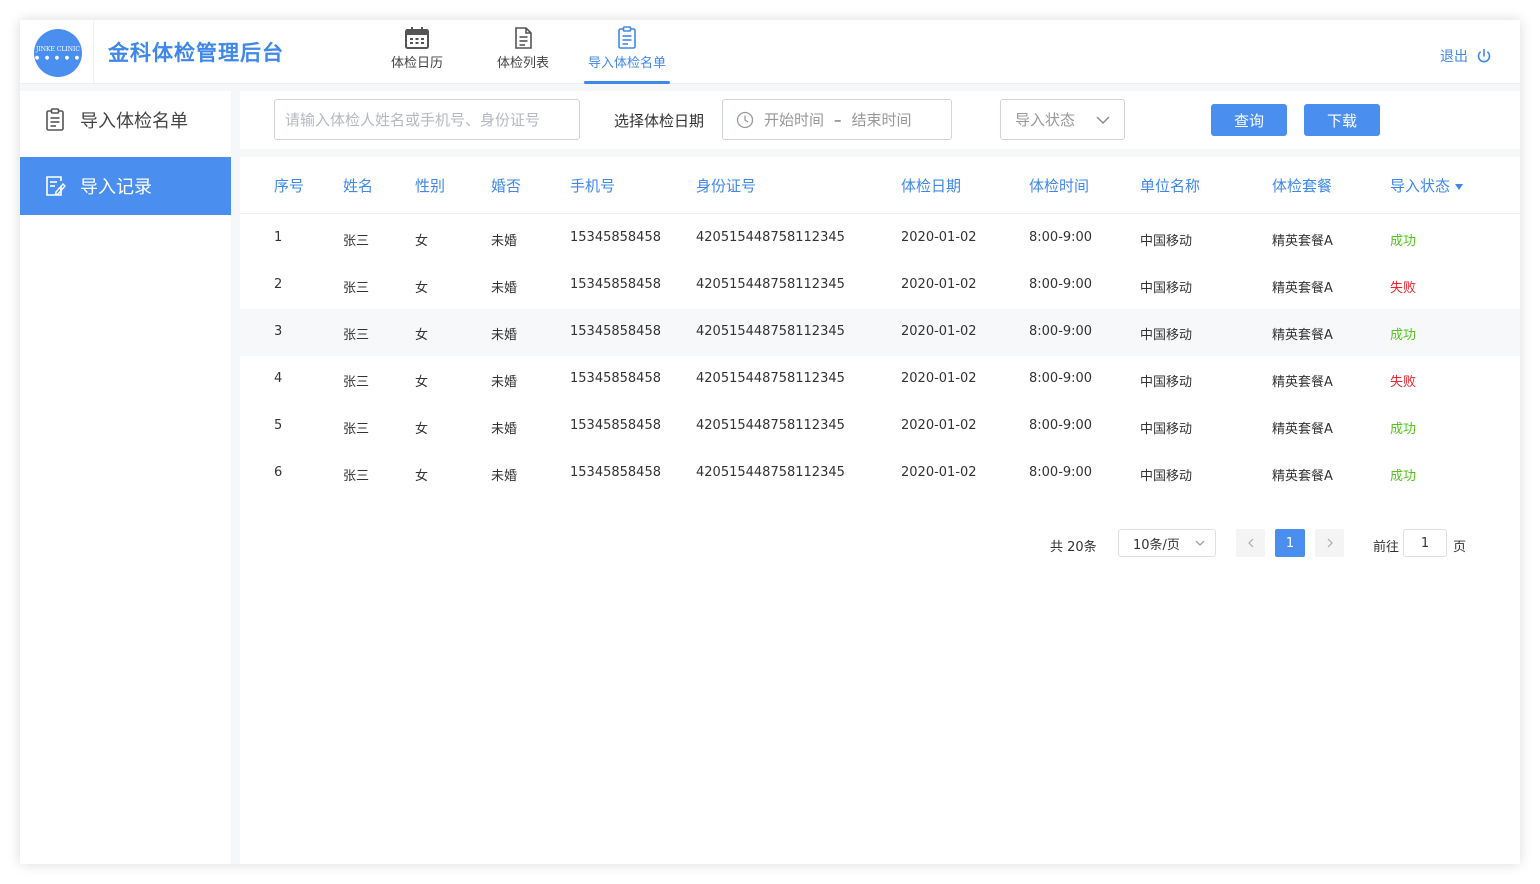  I want to click on power-icon, so click(1484, 55).